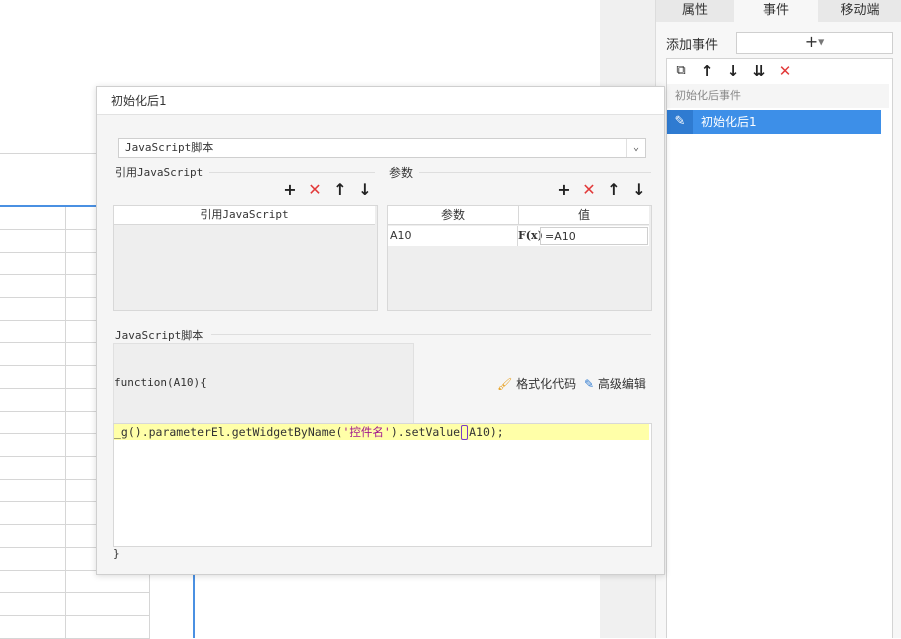 The width and height of the screenshot is (901, 639). I want to click on code-text: _g().parameterEl.getWidgetByName(, so click(228, 432).